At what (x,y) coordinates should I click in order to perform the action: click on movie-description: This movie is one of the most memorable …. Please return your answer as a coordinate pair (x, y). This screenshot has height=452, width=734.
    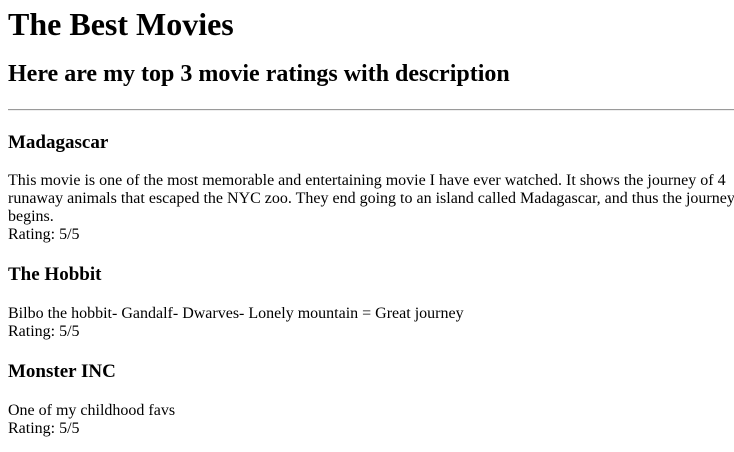
    Looking at the image, I should click on (371, 198).